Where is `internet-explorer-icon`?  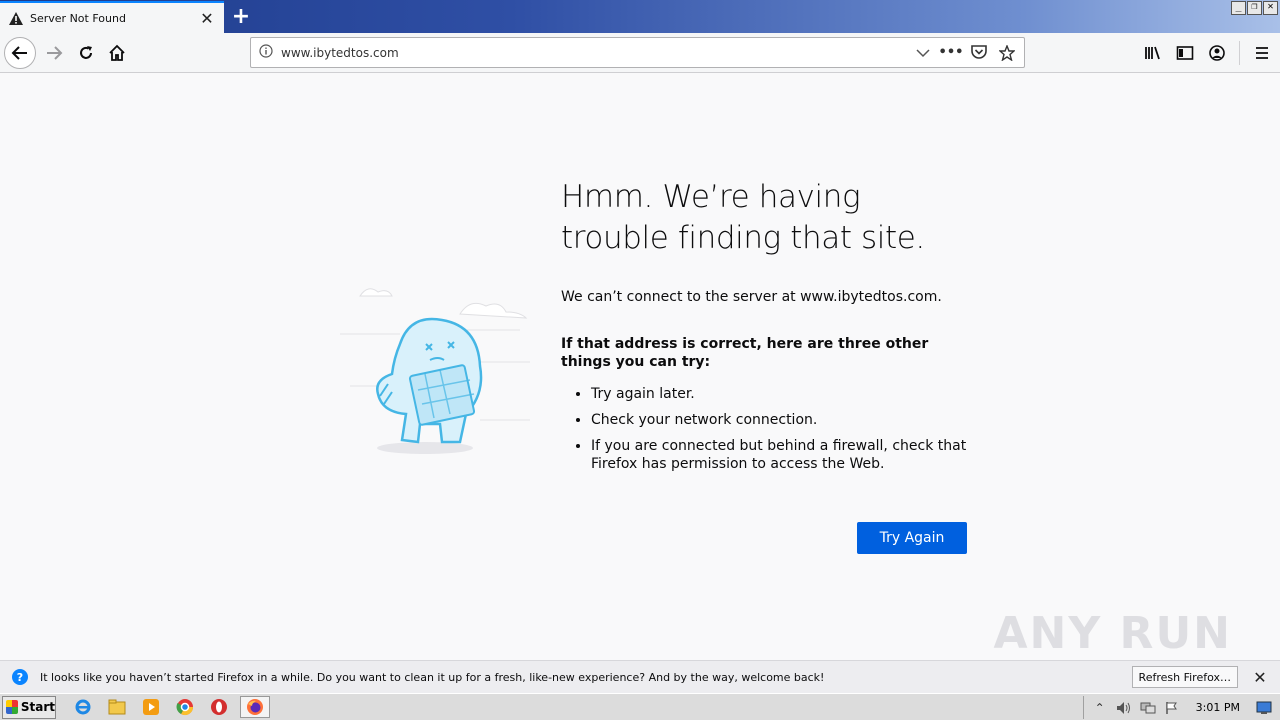
internet-explorer-icon is located at coordinates (83, 707).